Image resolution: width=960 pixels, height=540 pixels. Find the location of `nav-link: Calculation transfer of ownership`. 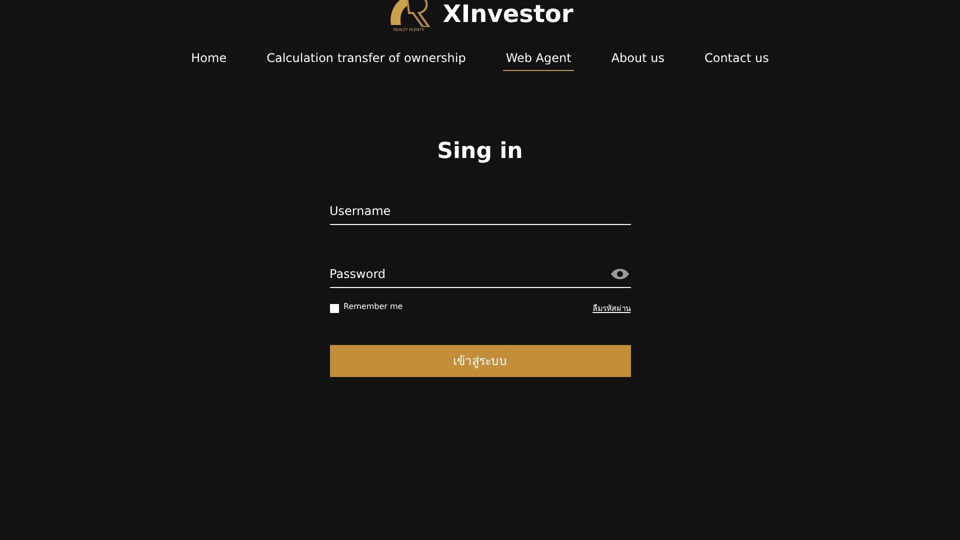

nav-link: Calculation transfer of ownership is located at coordinates (366, 60).